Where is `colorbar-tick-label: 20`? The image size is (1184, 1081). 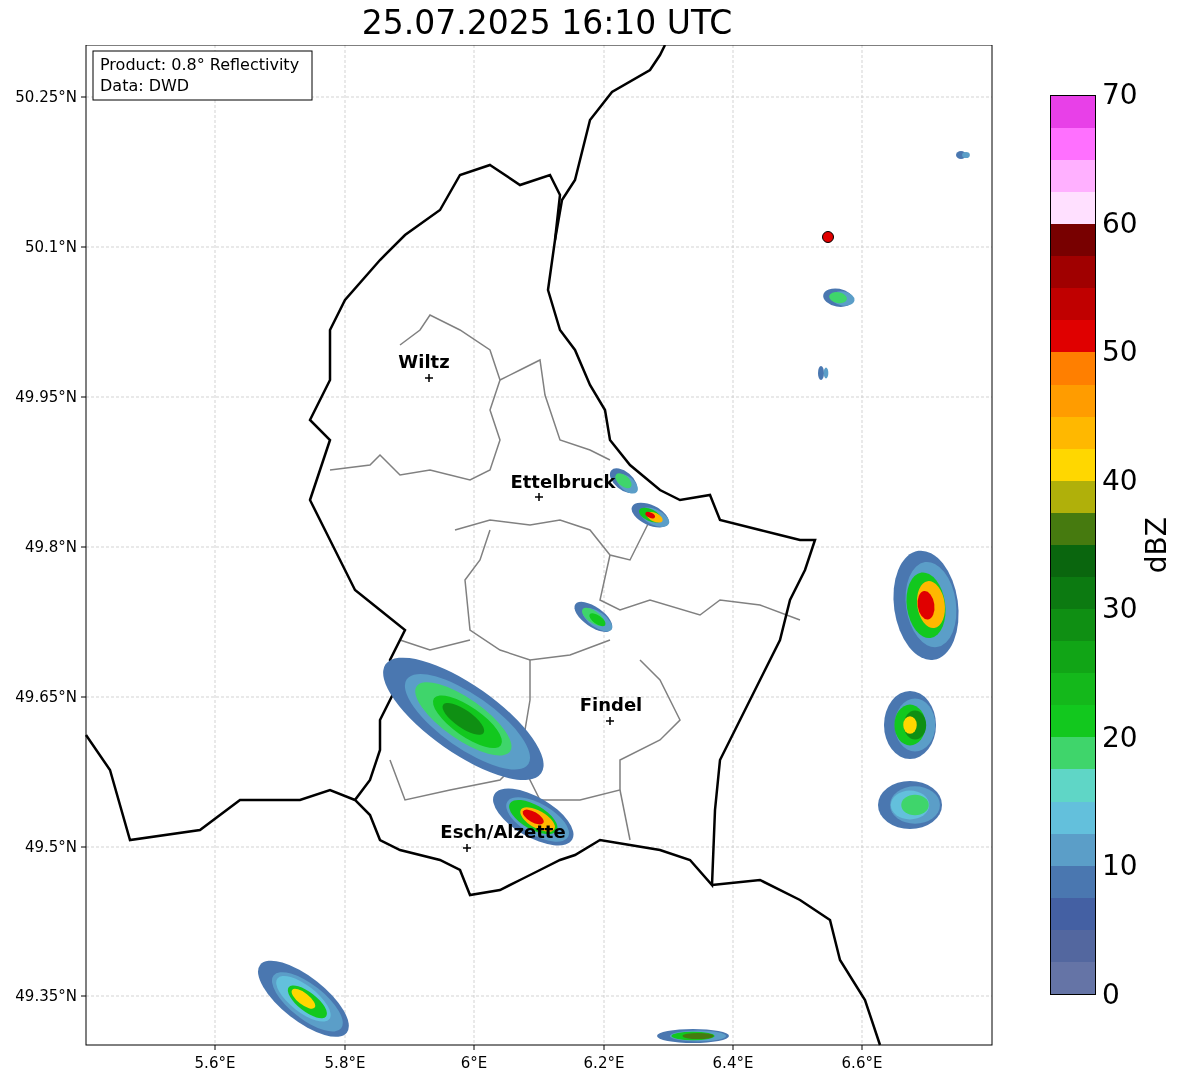 colorbar-tick-label: 20 is located at coordinates (1120, 737).